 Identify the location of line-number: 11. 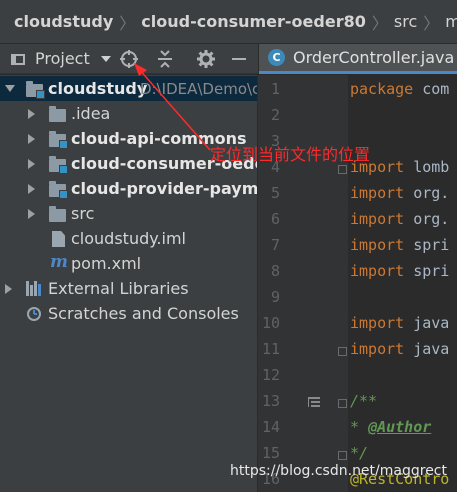
(270, 349).